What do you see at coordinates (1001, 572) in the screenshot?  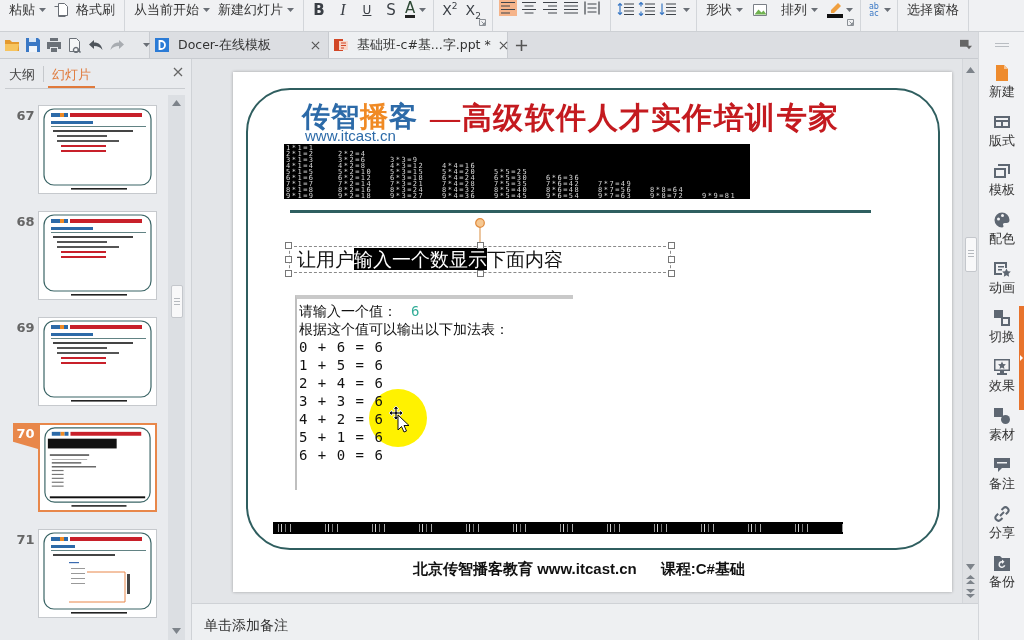 I see `sidebar-button: 备份` at bounding box center [1001, 572].